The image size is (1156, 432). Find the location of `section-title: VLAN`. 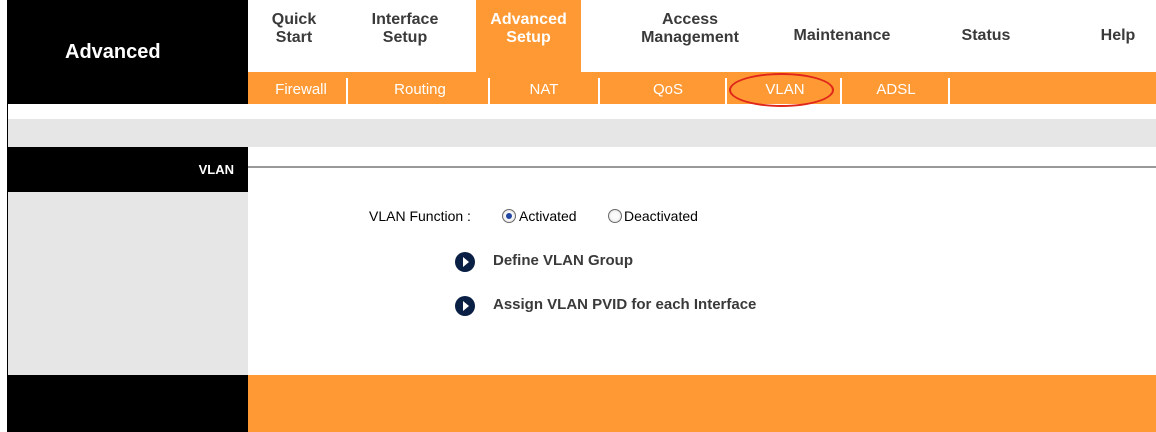

section-title: VLAN is located at coordinates (216, 169).